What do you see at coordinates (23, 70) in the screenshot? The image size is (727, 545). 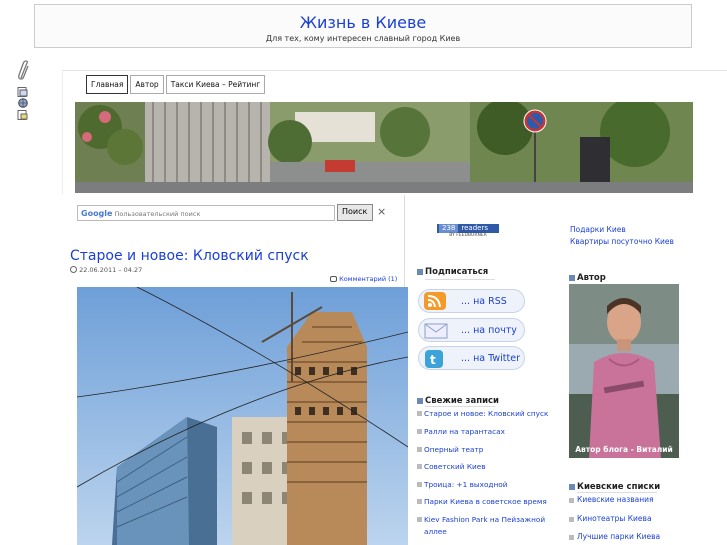 I see `paperclip-icon` at bounding box center [23, 70].